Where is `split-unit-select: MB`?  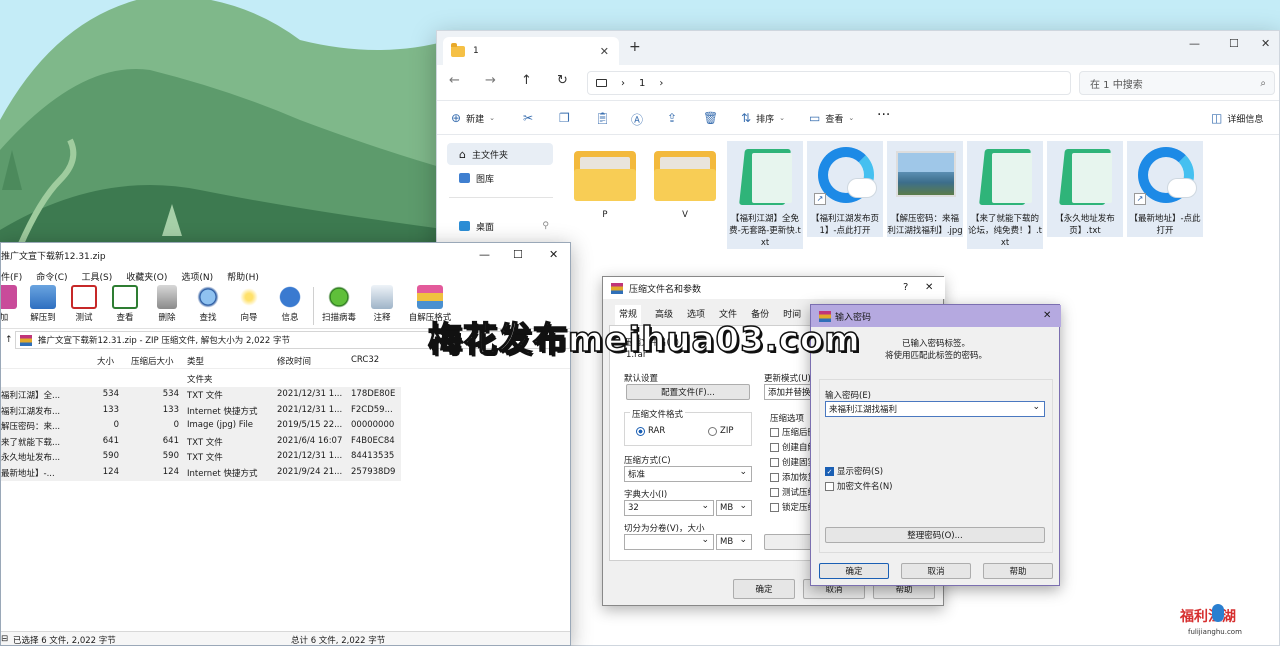
split-unit-select: MB is located at coordinates (734, 542).